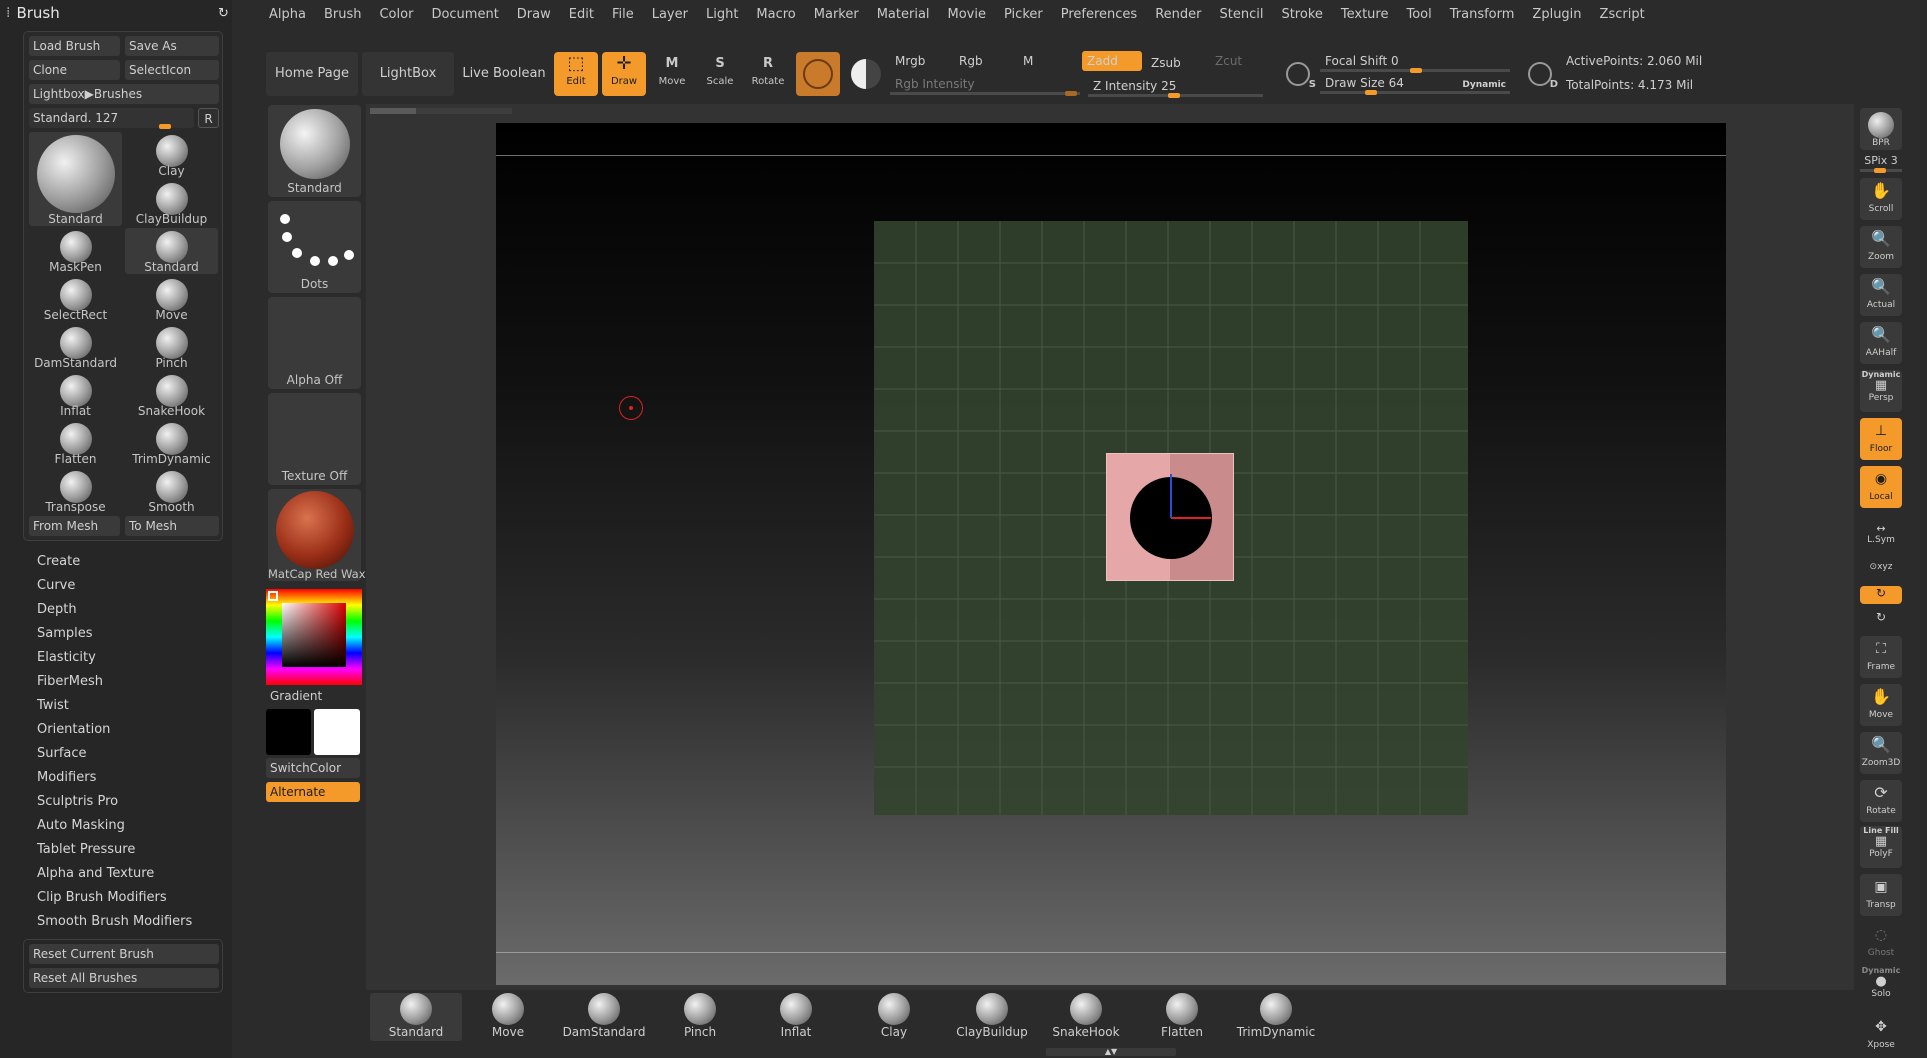 The height and width of the screenshot is (1058, 1927). What do you see at coordinates (866, 74) in the screenshot?
I see `texture-preview-button` at bounding box center [866, 74].